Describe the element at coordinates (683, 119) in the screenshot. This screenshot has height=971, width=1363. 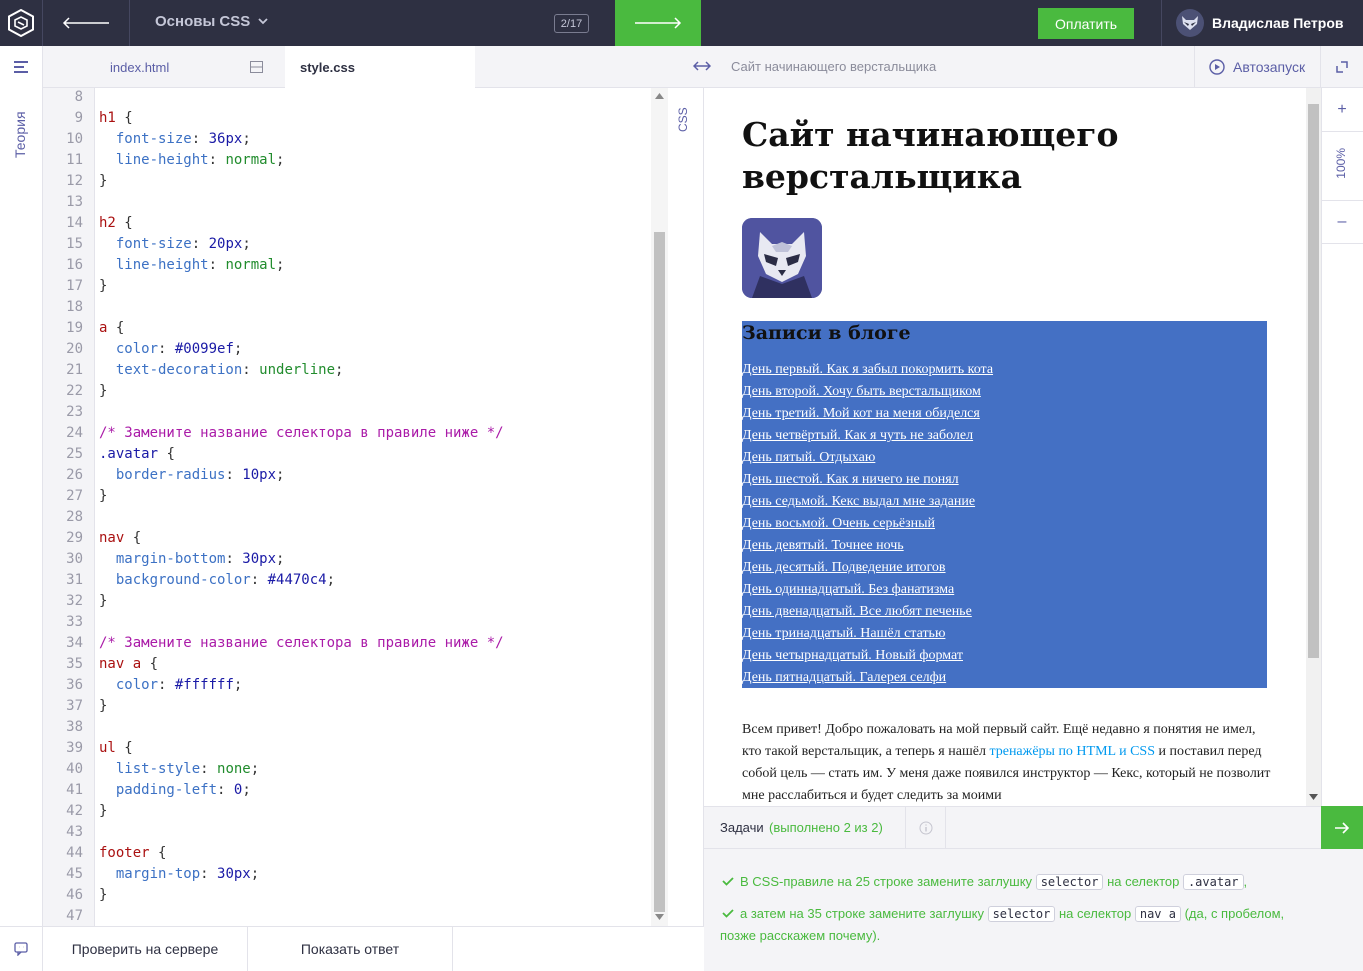
I see `language-label: CSS` at that location.